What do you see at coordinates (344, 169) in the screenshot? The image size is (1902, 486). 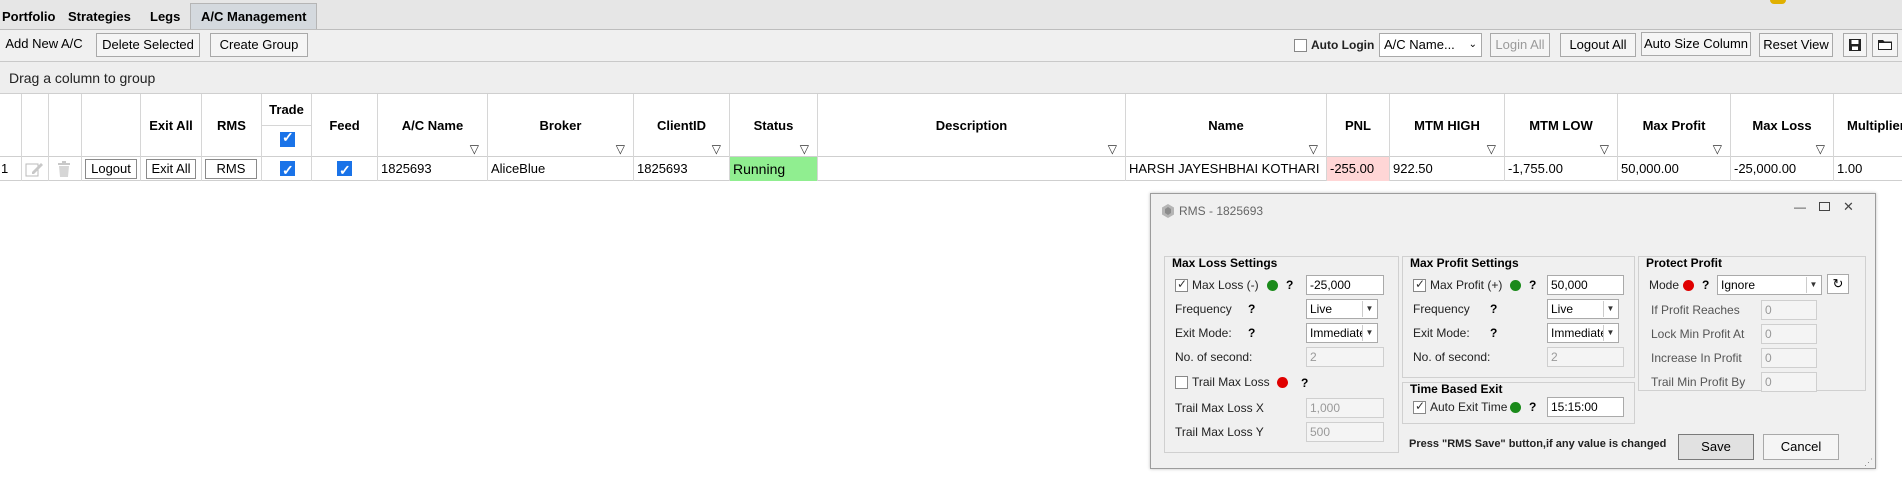 I see `feed-checkbox` at bounding box center [344, 169].